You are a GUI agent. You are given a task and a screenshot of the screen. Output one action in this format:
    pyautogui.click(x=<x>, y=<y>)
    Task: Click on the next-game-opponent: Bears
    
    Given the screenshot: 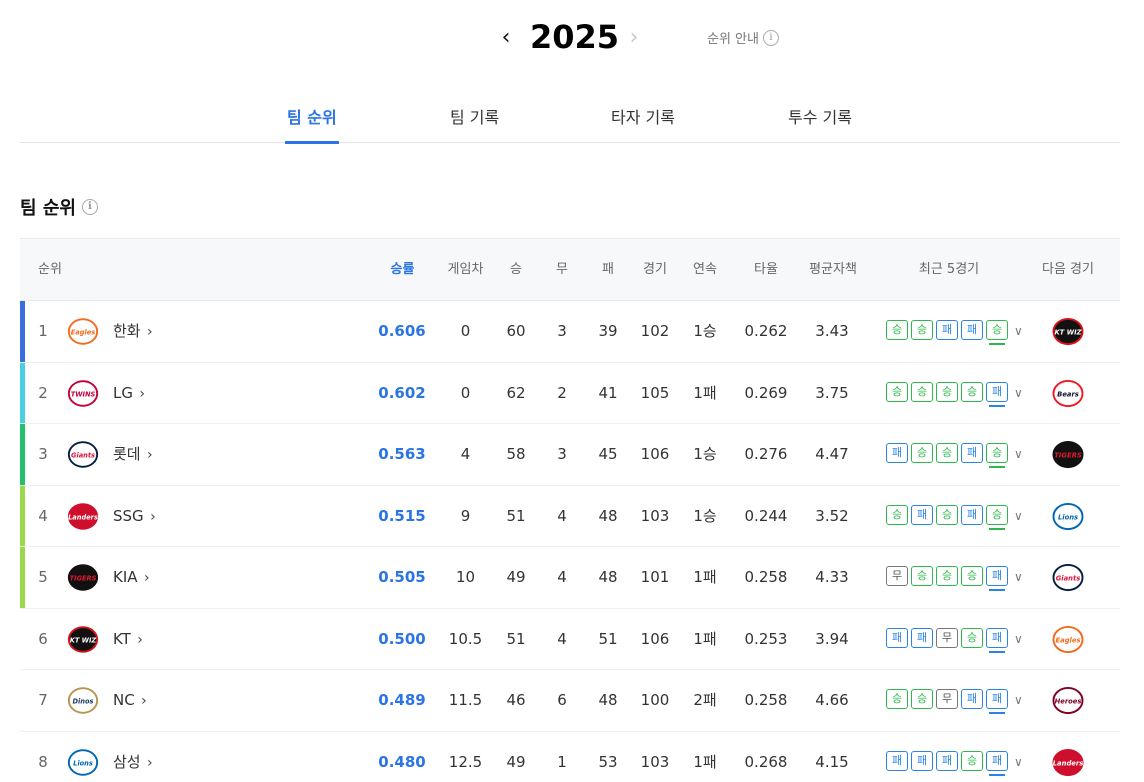 What is the action you would take?
    pyautogui.click(x=1068, y=393)
    